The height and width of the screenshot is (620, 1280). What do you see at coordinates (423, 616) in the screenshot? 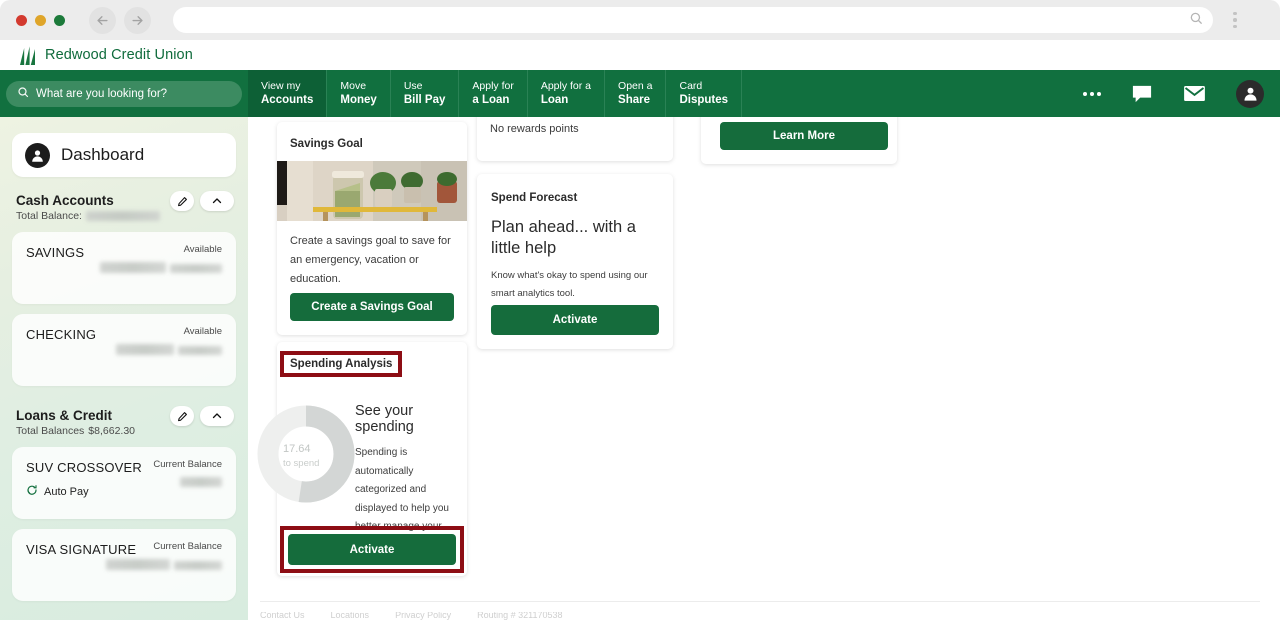
I see `footer-link-privacy-policy: Privacy Policy` at bounding box center [423, 616].